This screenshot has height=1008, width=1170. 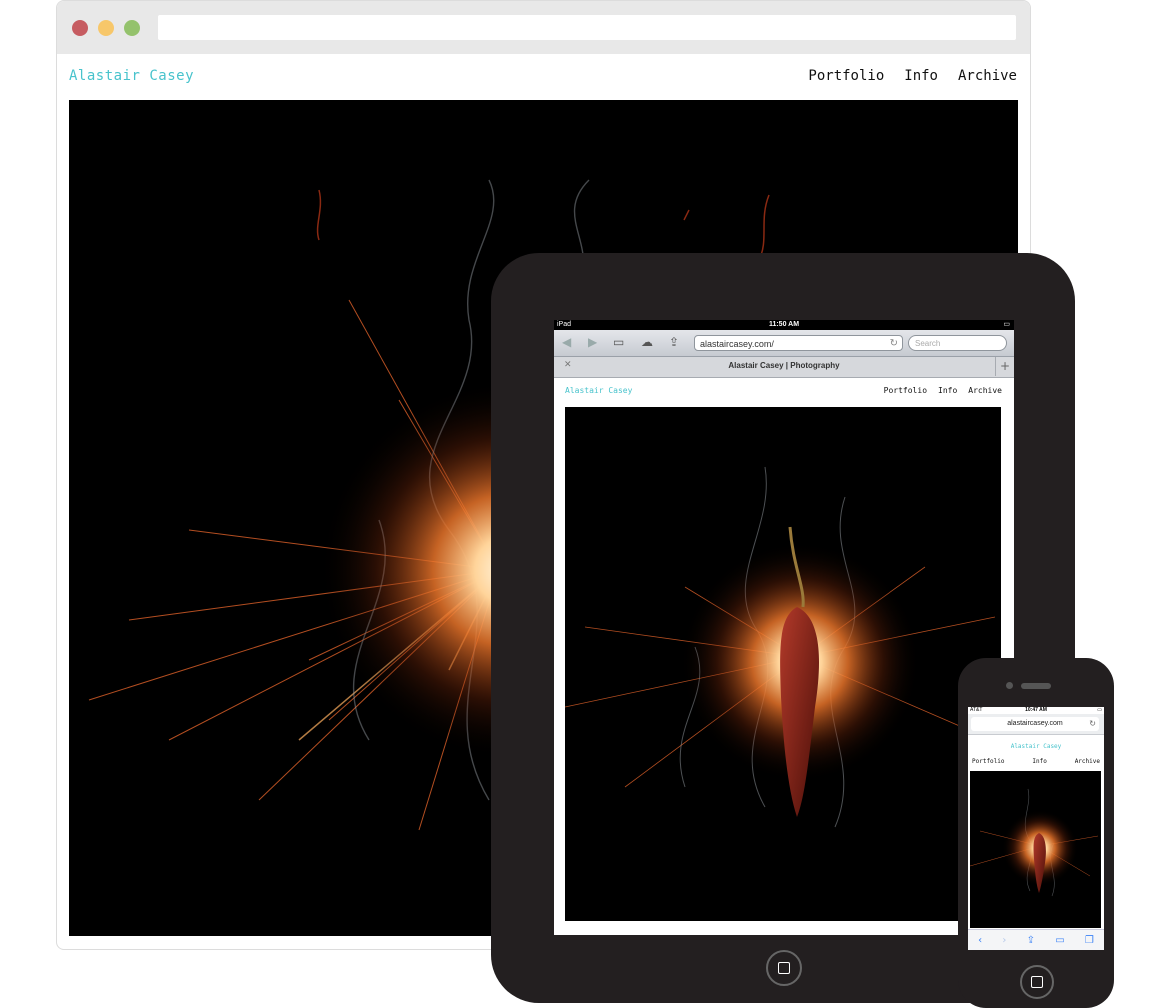 I want to click on address-text: alastaircasey.com, so click(x=1035, y=723).